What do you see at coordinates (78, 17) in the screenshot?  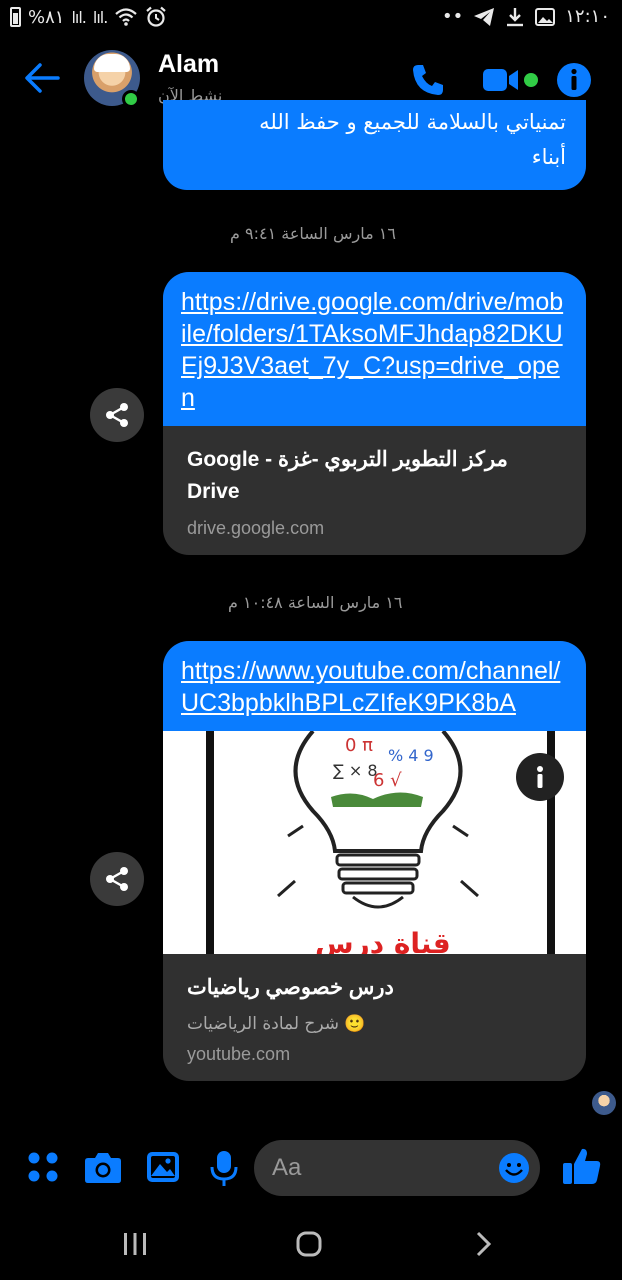 I see `signal-icon: lıl.` at bounding box center [78, 17].